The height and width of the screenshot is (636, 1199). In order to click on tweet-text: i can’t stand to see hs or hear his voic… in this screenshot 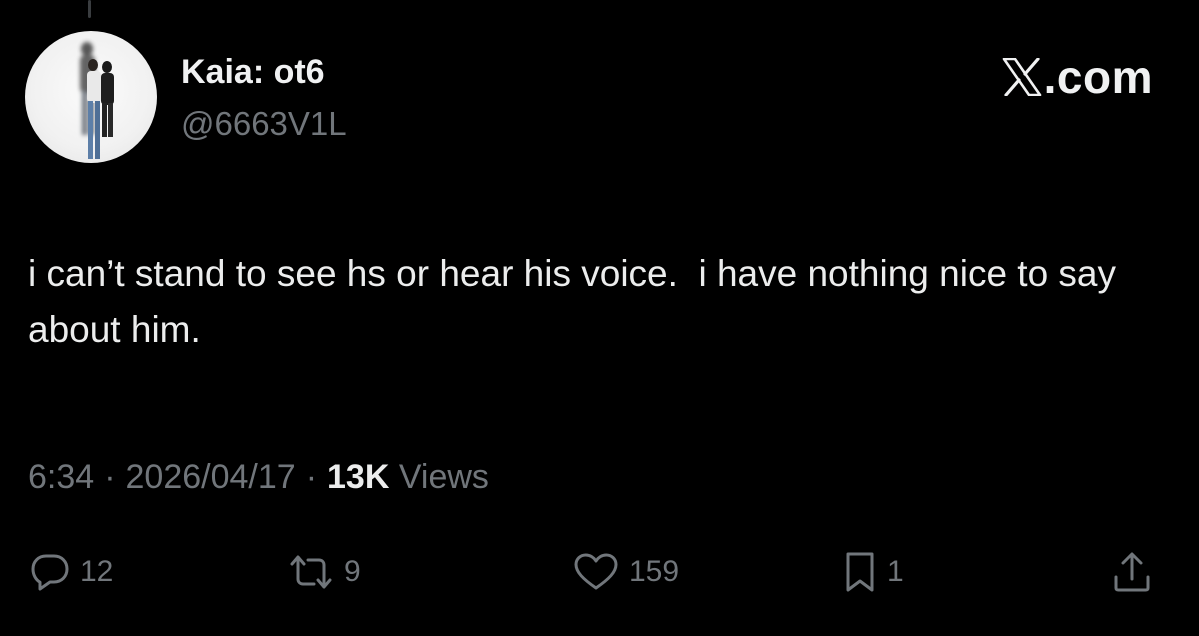, I will do `click(577, 301)`.